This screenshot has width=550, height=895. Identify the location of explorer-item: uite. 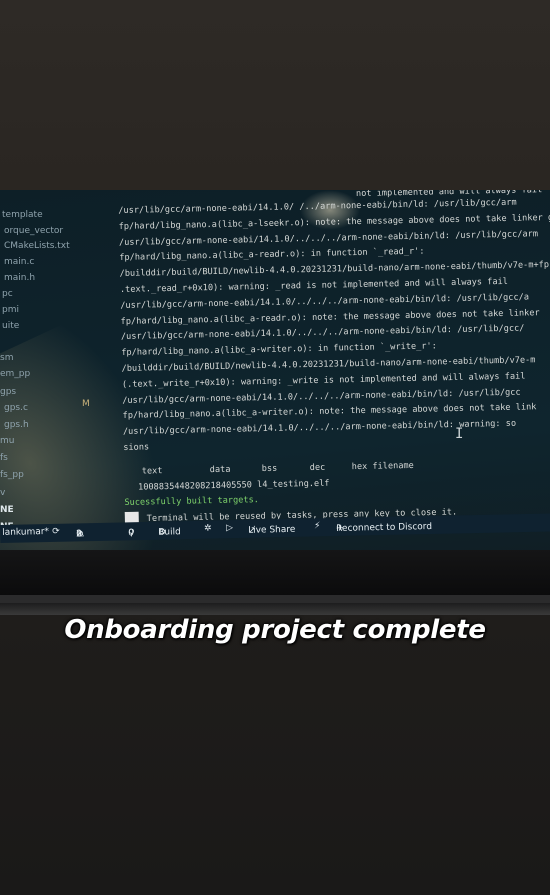
(10, 326).